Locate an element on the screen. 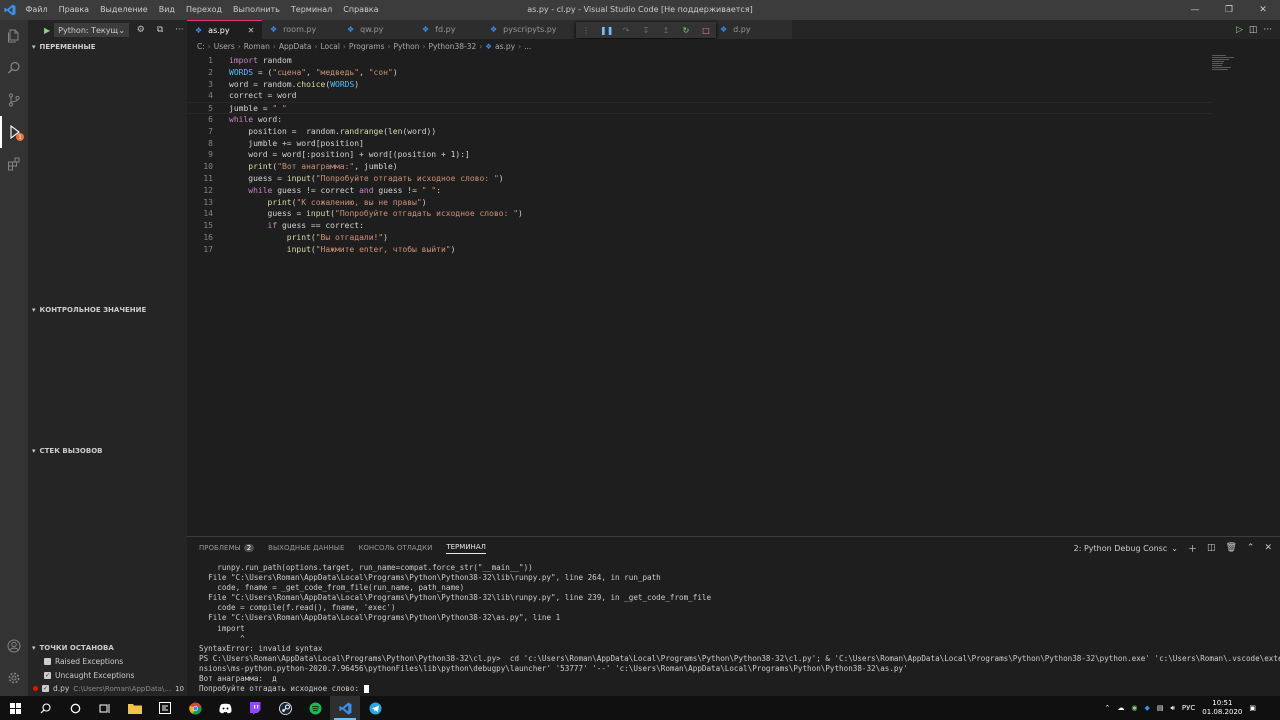  tab-fd-py: ❖ fd.py is located at coordinates (448, 29).